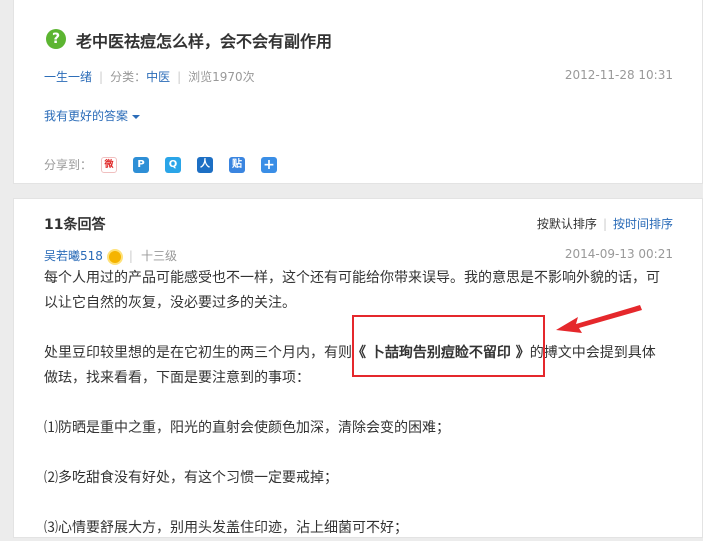 Image resolution: width=703 pixels, height=541 pixels. Describe the element at coordinates (114, 256) in the screenshot. I see `sun-level-icon` at that location.